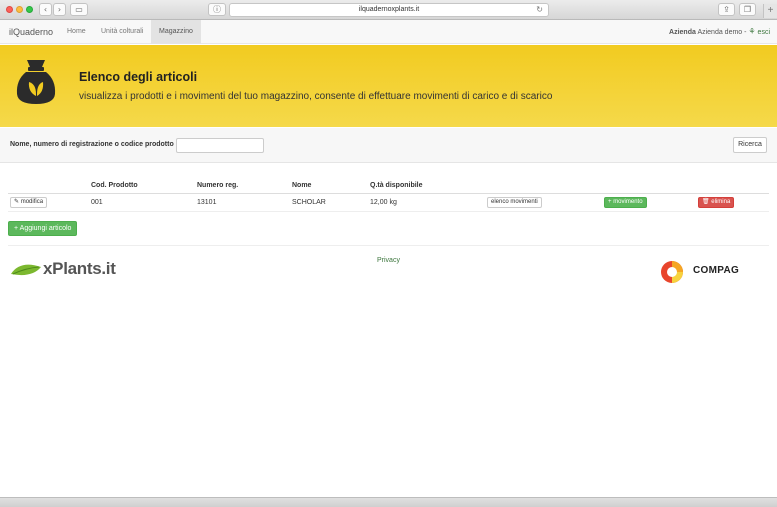 The width and height of the screenshot is (777, 507). Describe the element at coordinates (388, 193) in the screenshot. I see `table-header-divider` at that location.